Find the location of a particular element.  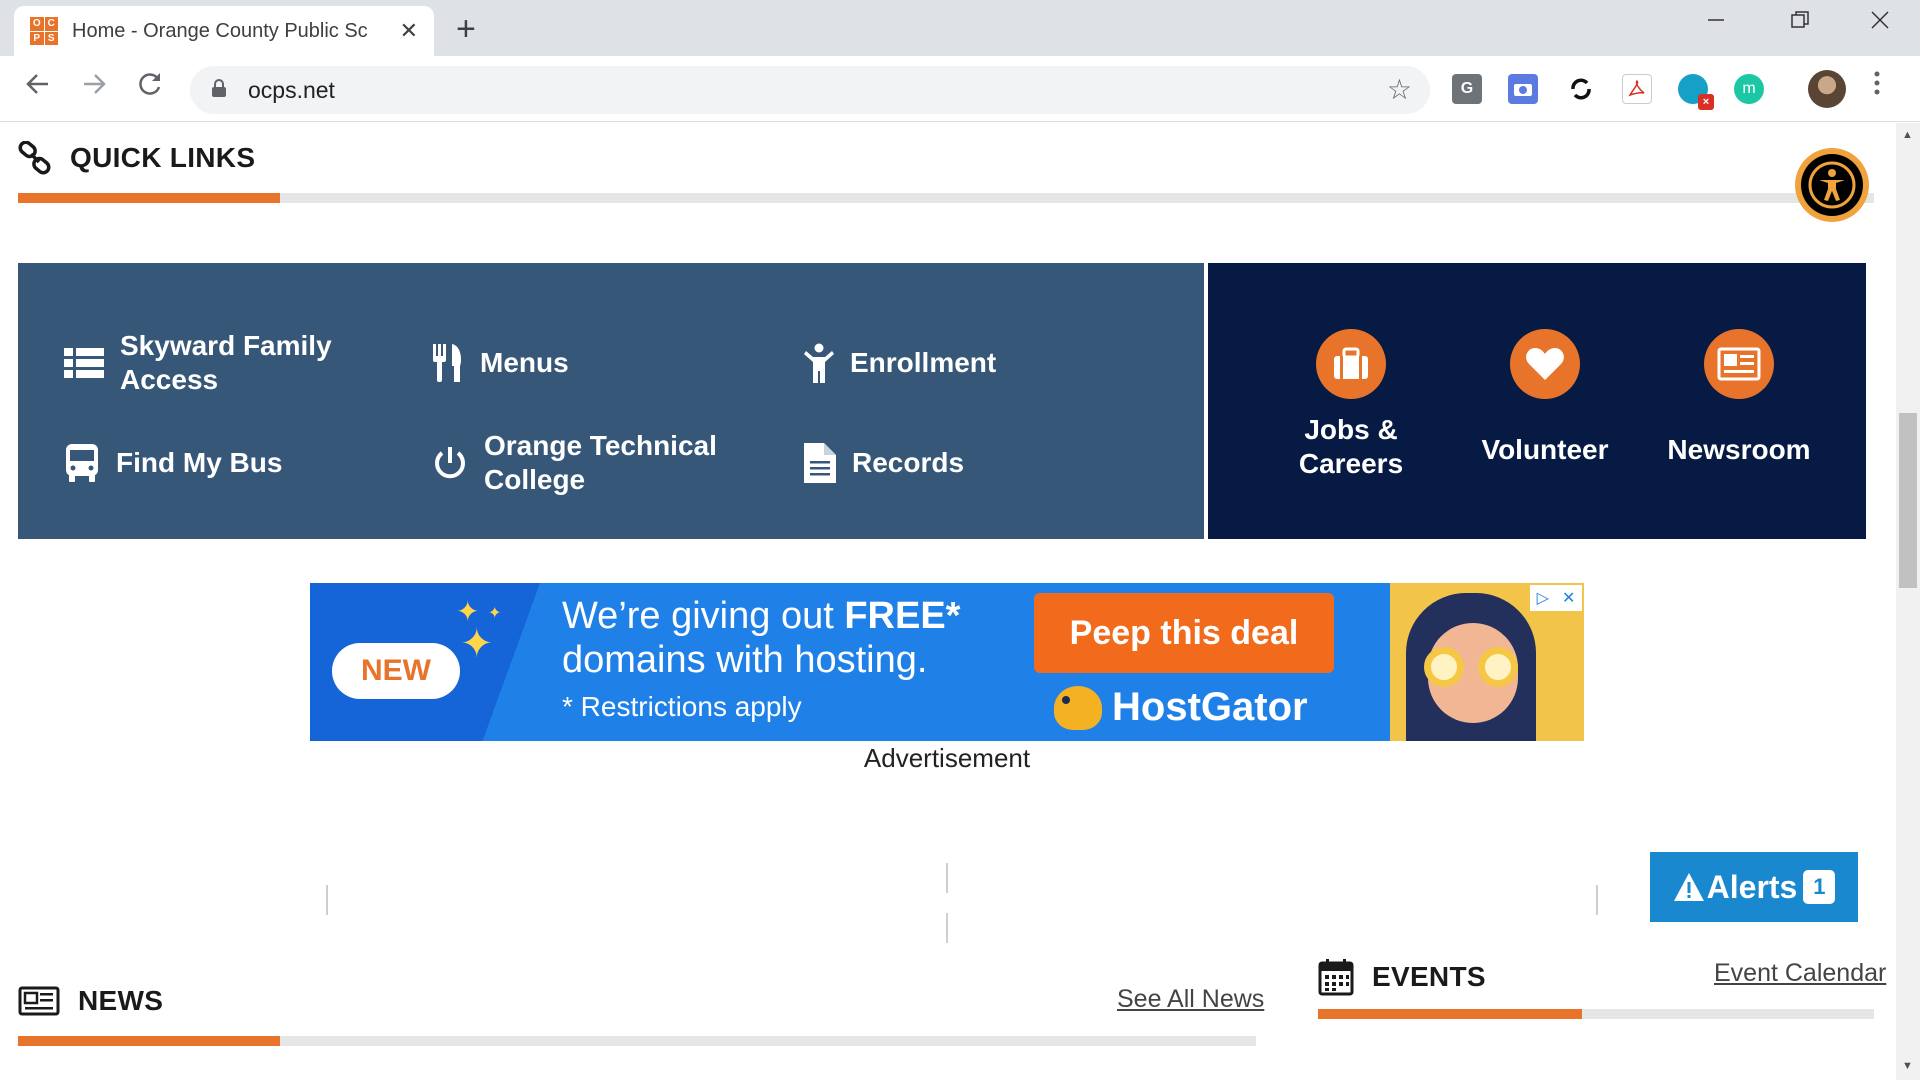

scroll-down-arrow-icon: ▼ is located at coordinates (1907, 1066).